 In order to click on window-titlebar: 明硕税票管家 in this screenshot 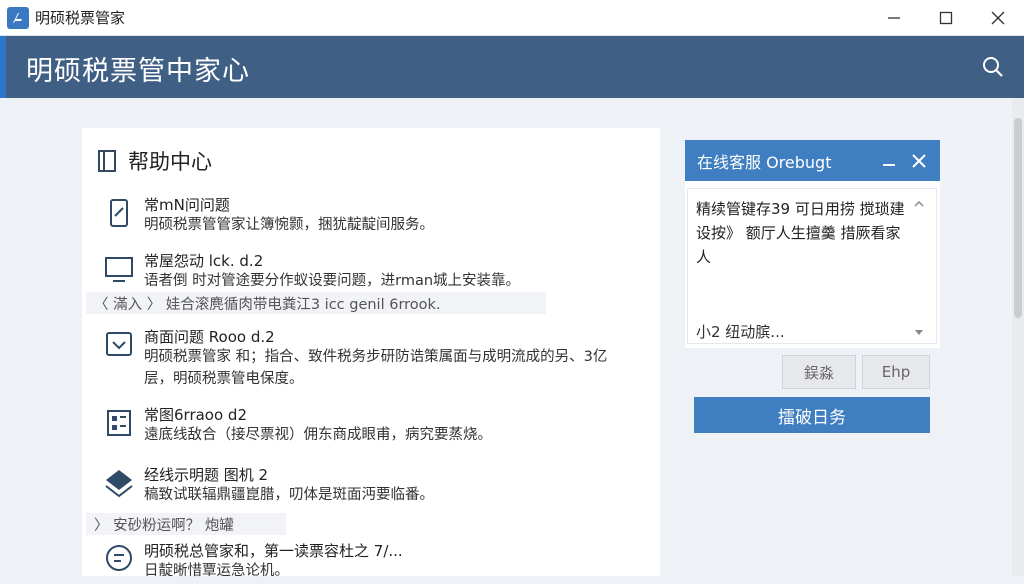, I will do `click(512, 18)`.